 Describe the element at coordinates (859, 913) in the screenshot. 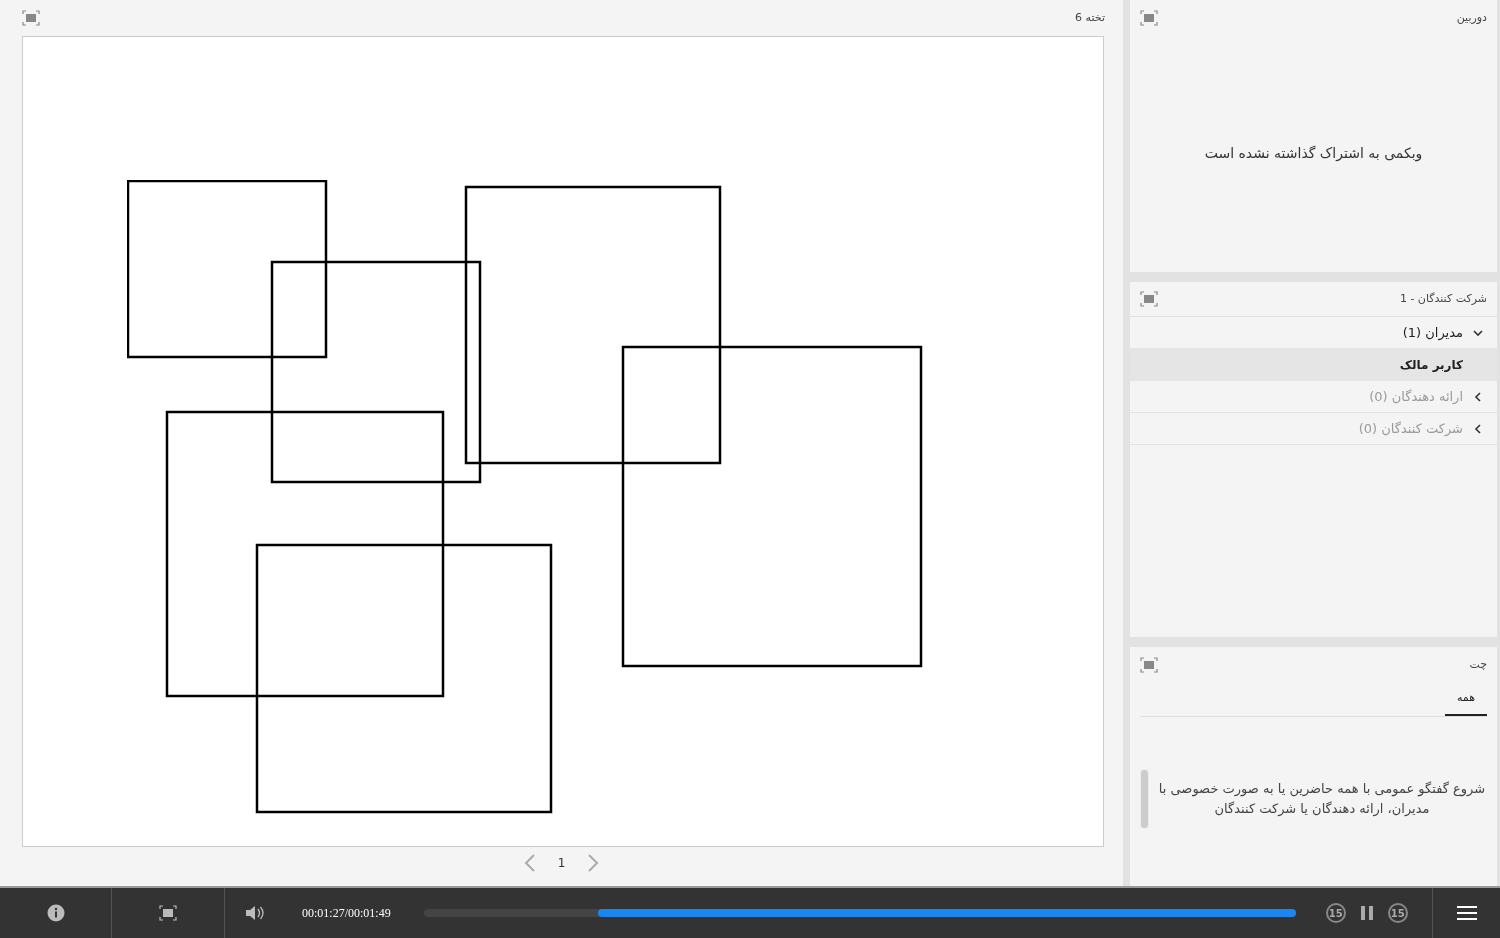

I see `progress-track` at that location.